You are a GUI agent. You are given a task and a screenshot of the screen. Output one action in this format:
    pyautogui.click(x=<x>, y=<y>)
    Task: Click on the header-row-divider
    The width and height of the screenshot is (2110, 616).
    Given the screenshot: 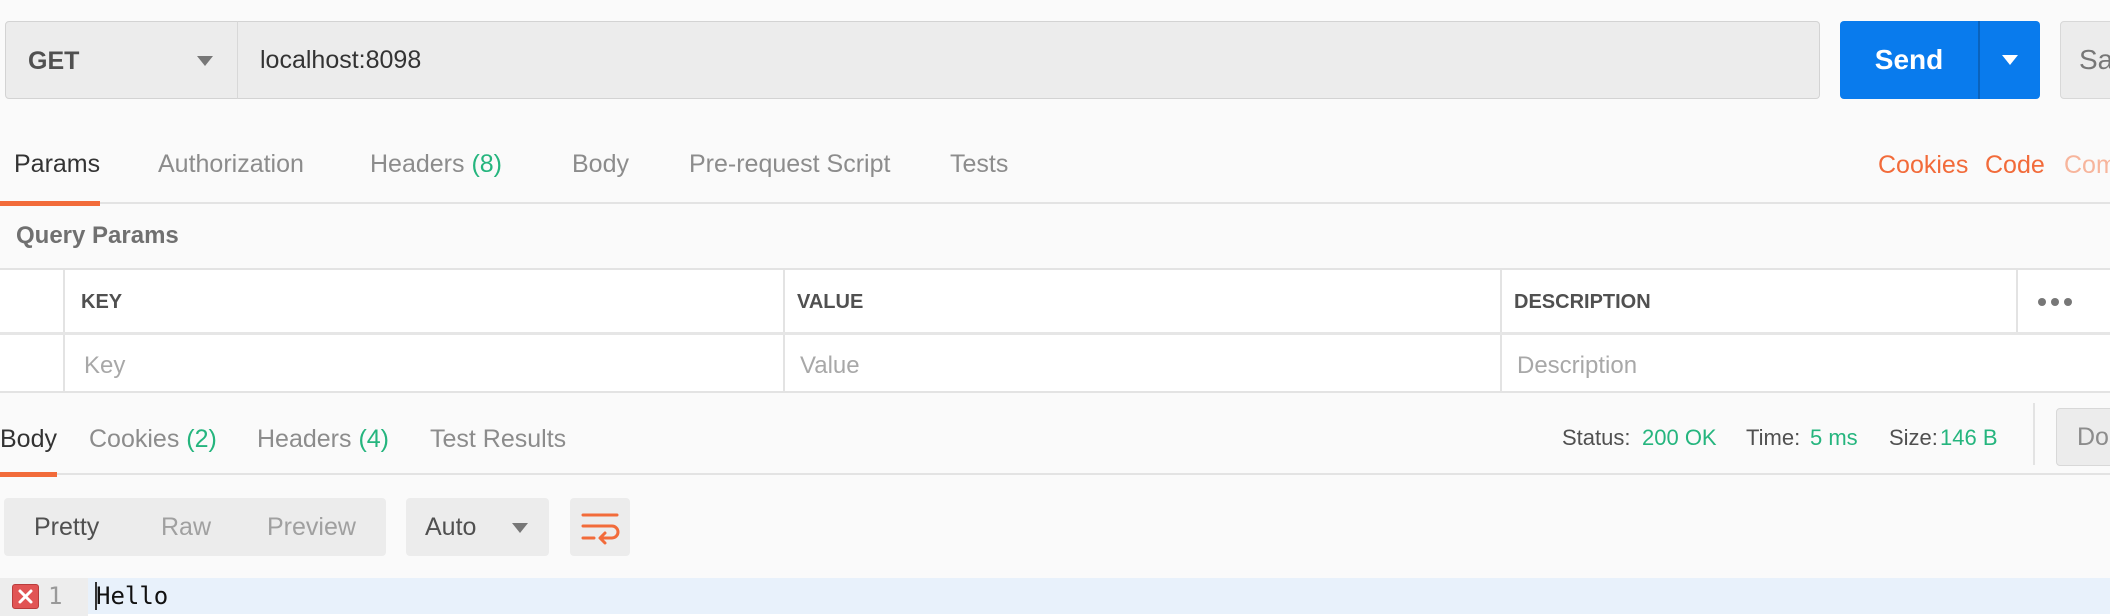 What is the action you would take?
    pyautogui.click(x=1055, y=333)
    